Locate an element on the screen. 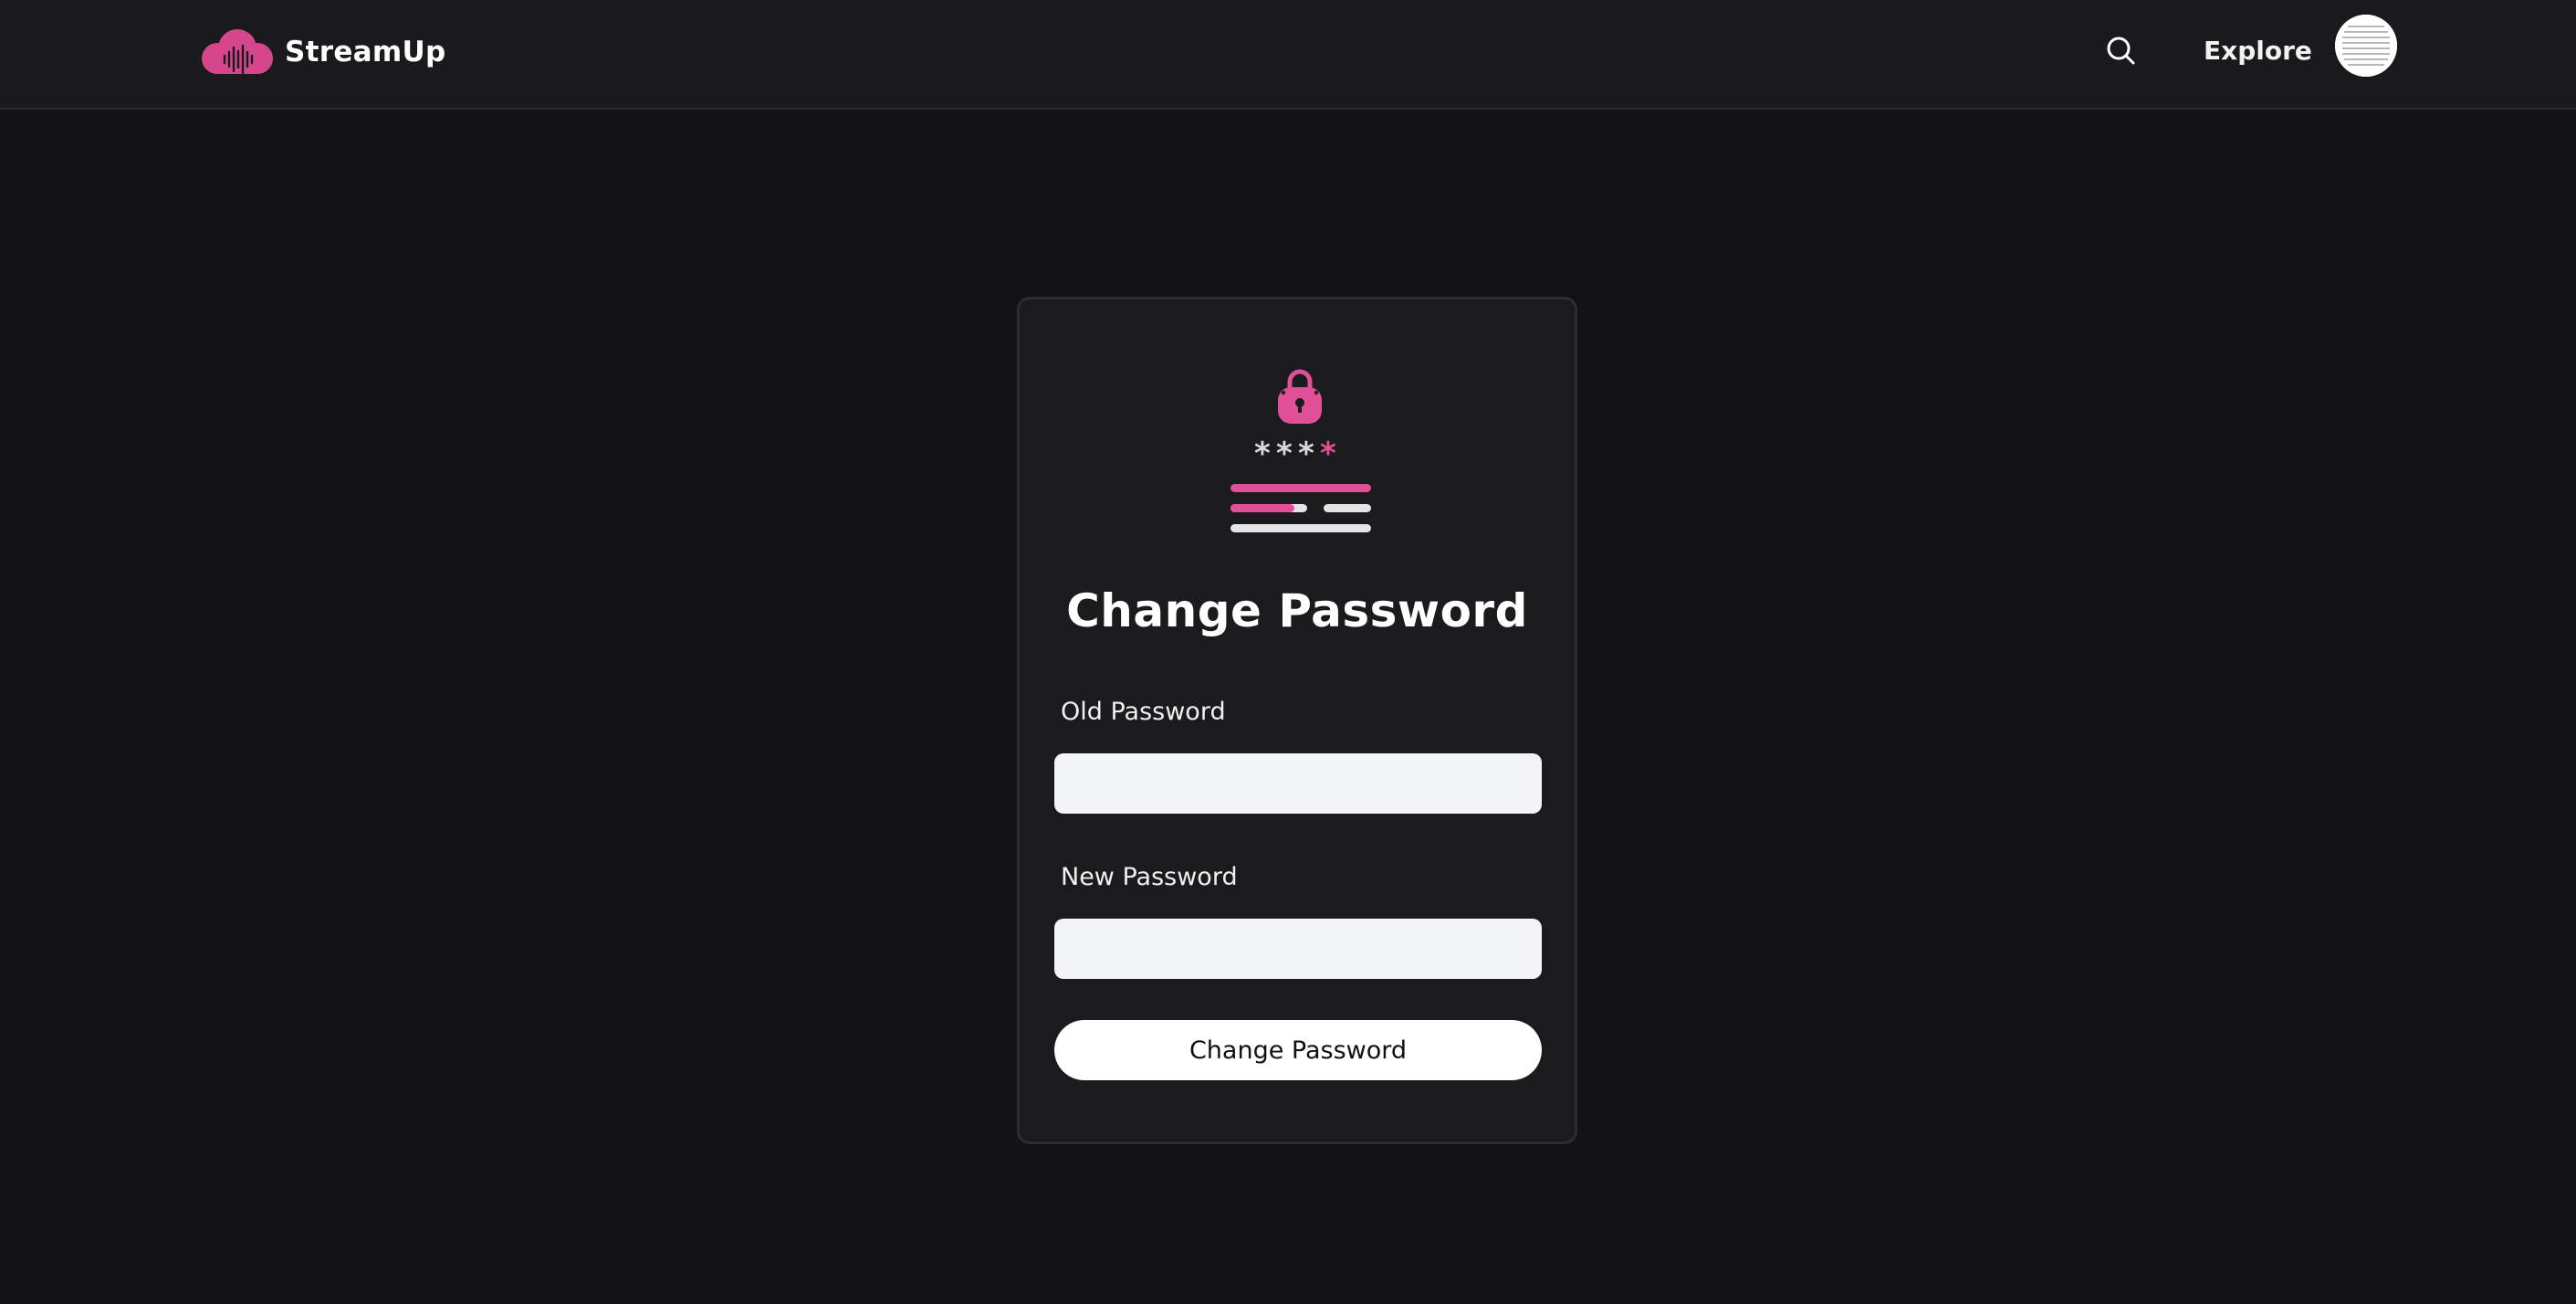 The width and height of the screenshot is (2576, 1304). user-avatar is located at coordinates (2366, 46).